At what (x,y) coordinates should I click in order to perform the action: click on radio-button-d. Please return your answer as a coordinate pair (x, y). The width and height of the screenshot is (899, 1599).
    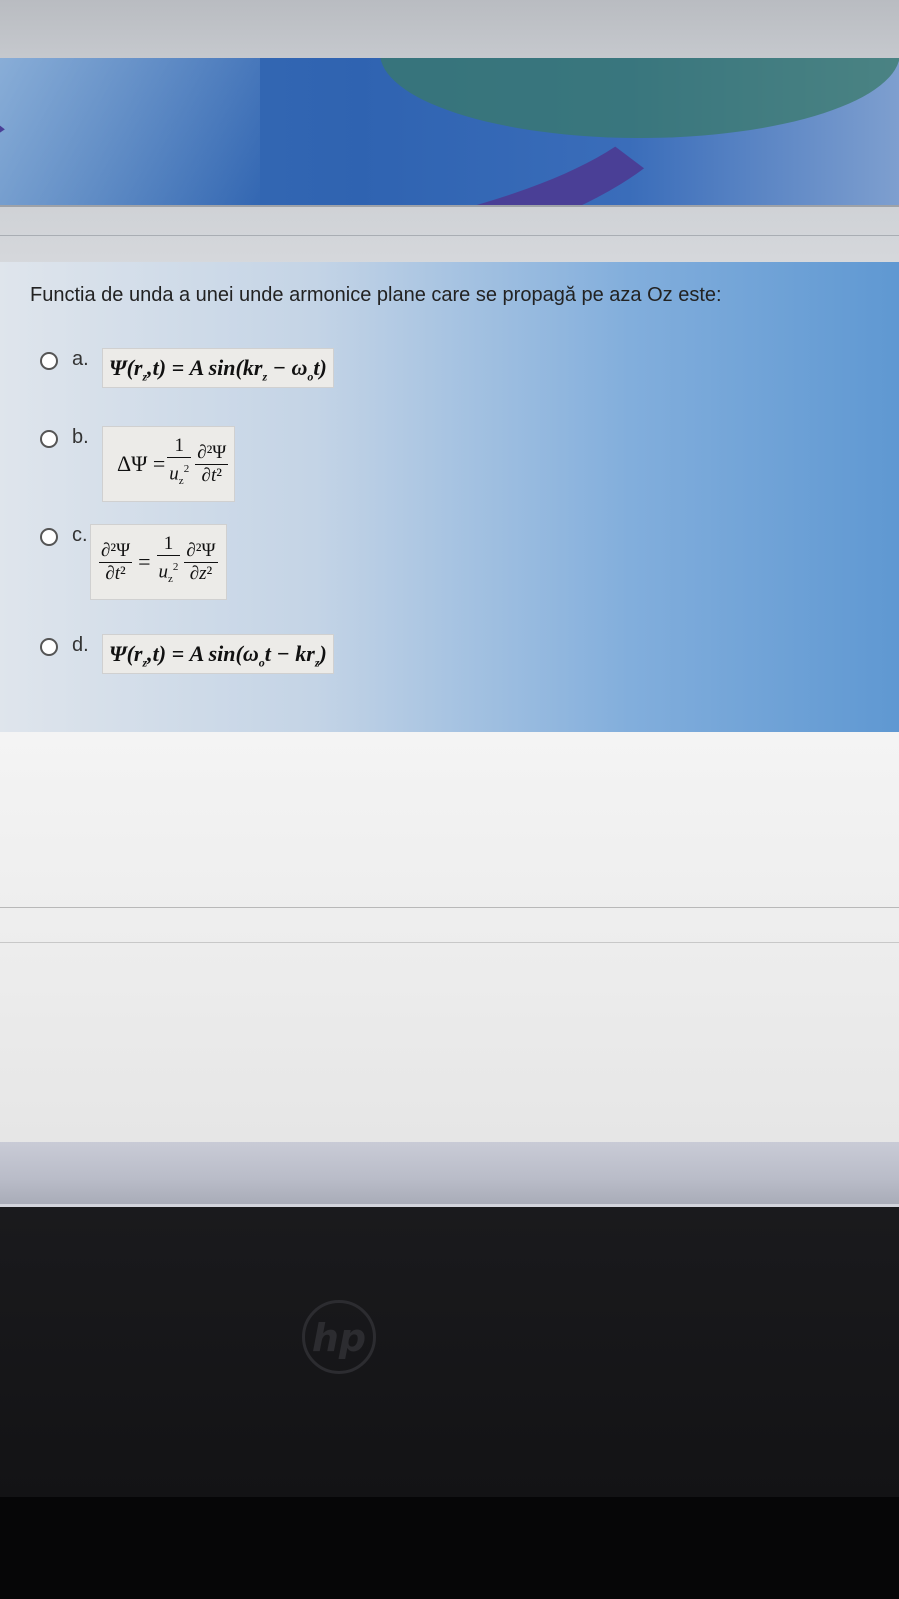
    Looking at the image, I should click on (49, 647).